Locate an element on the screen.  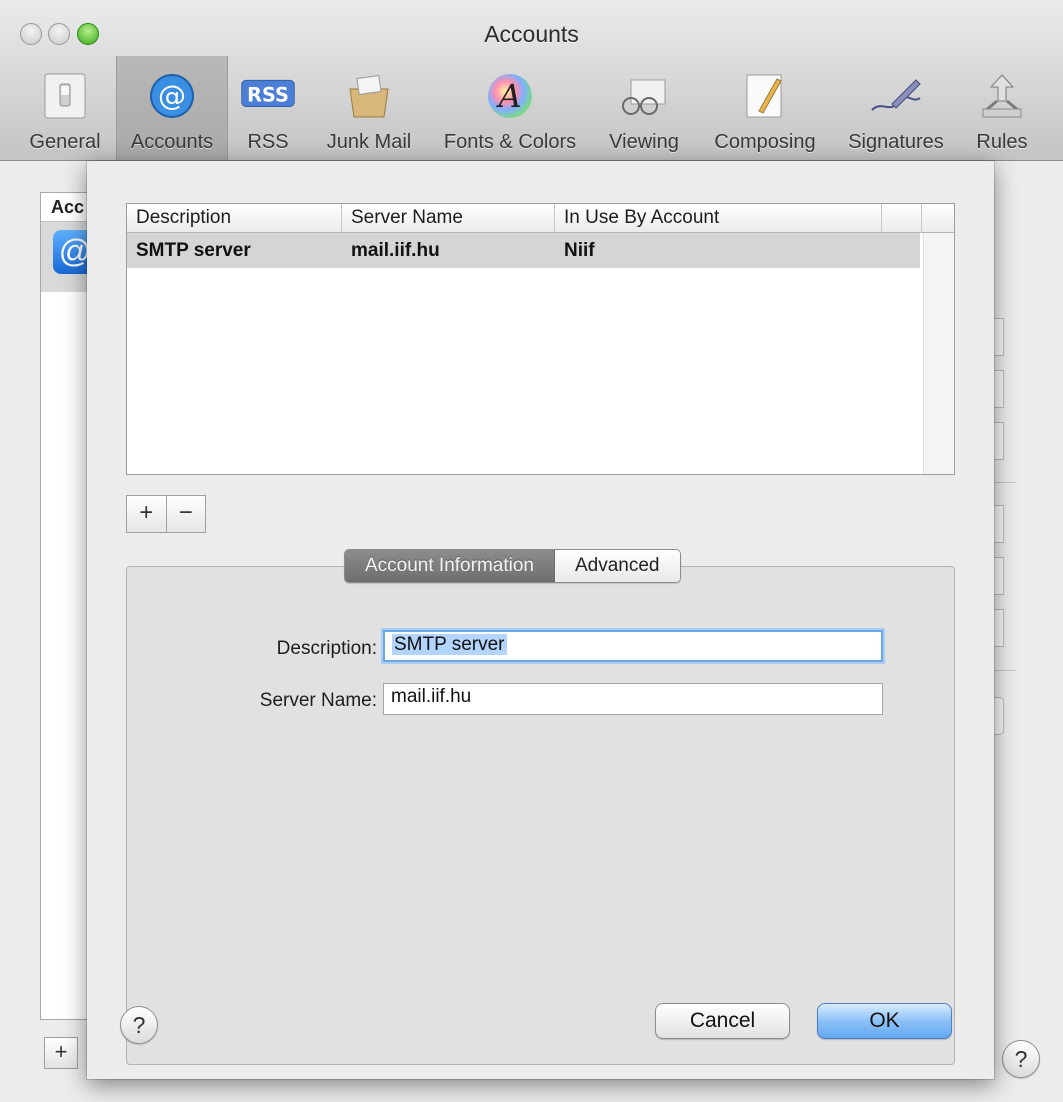
toolbar-item-rules: Rules is located at coordinates (1002, 108).